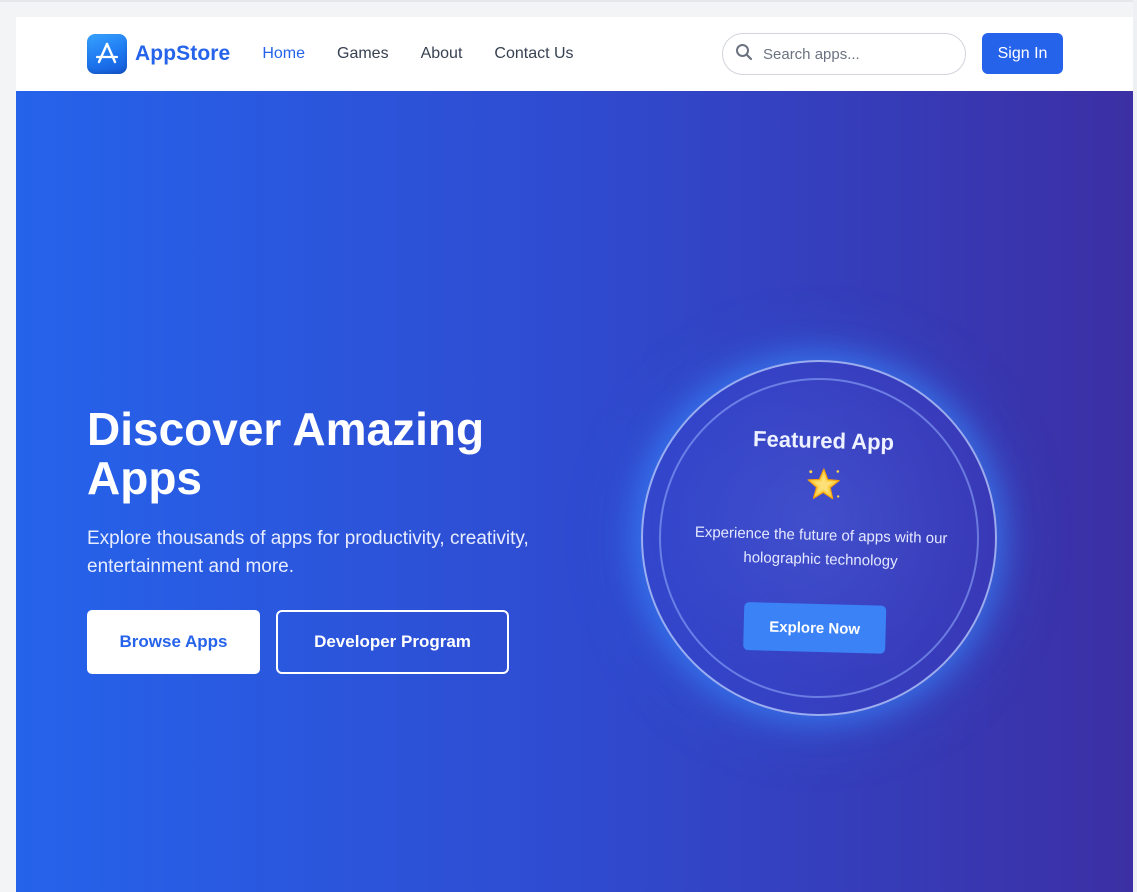  What do you see at coordinates (392, 642) in the screenshot?
I see `developer-program-button: Developer Program` at bounding box center [392, 642].